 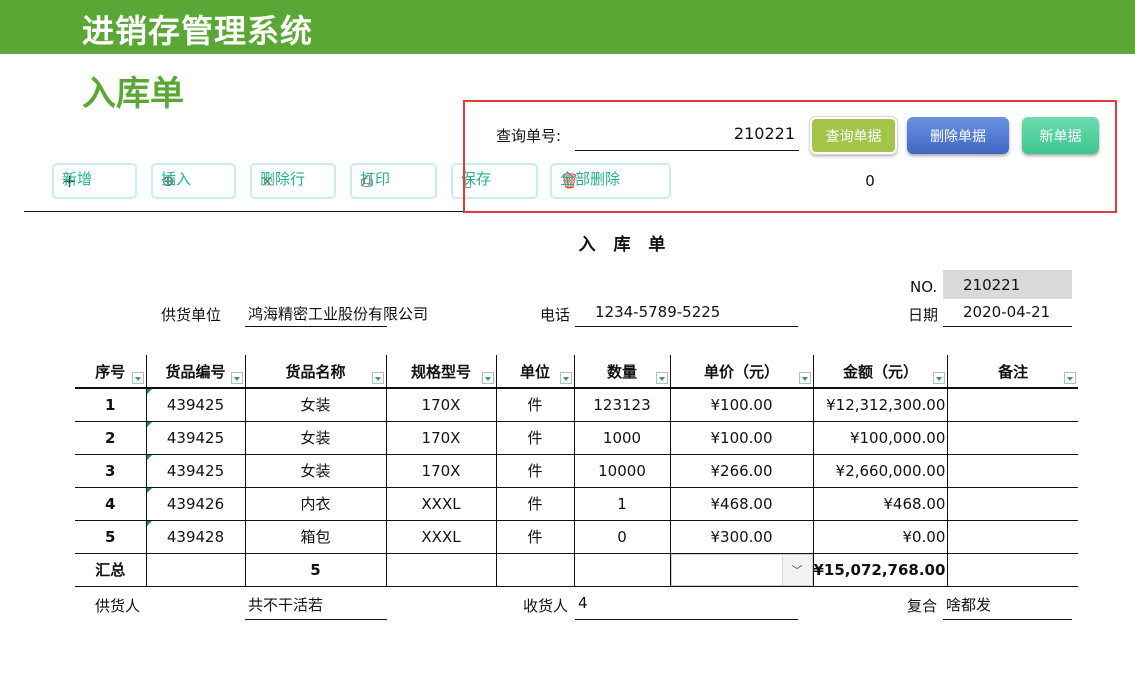 What do you see at coordinates (881, 405) in the screenshot?
I see `table-cell: ¥12,312,300.00` at bounding box center [881, 405].